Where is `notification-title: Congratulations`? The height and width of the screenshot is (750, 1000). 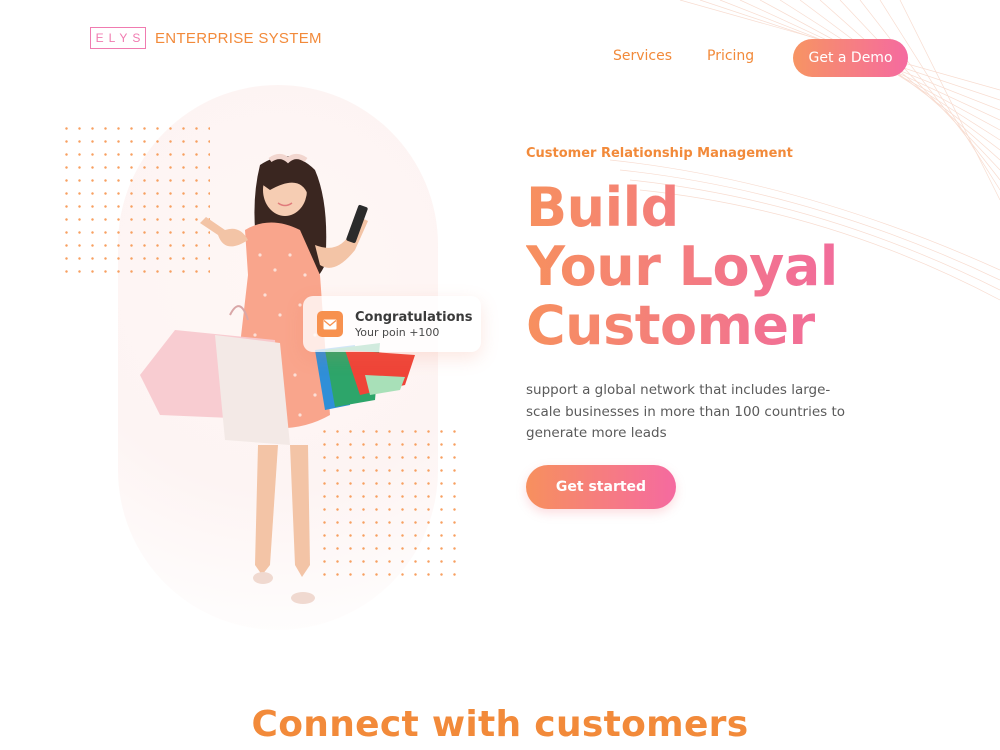
notification-title: Congratulations is located at coordinates (414, 317).